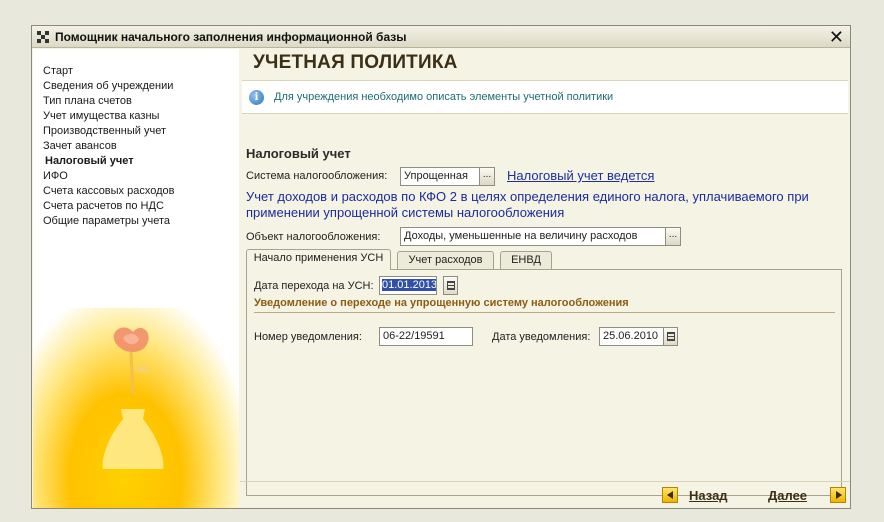 This screenshot has width=884, height=522. What do you see at coordinates (445, 260) in the screenshot?
I see `tab-expense-accounting: Учет расходов` at bounding box center [445, 260].